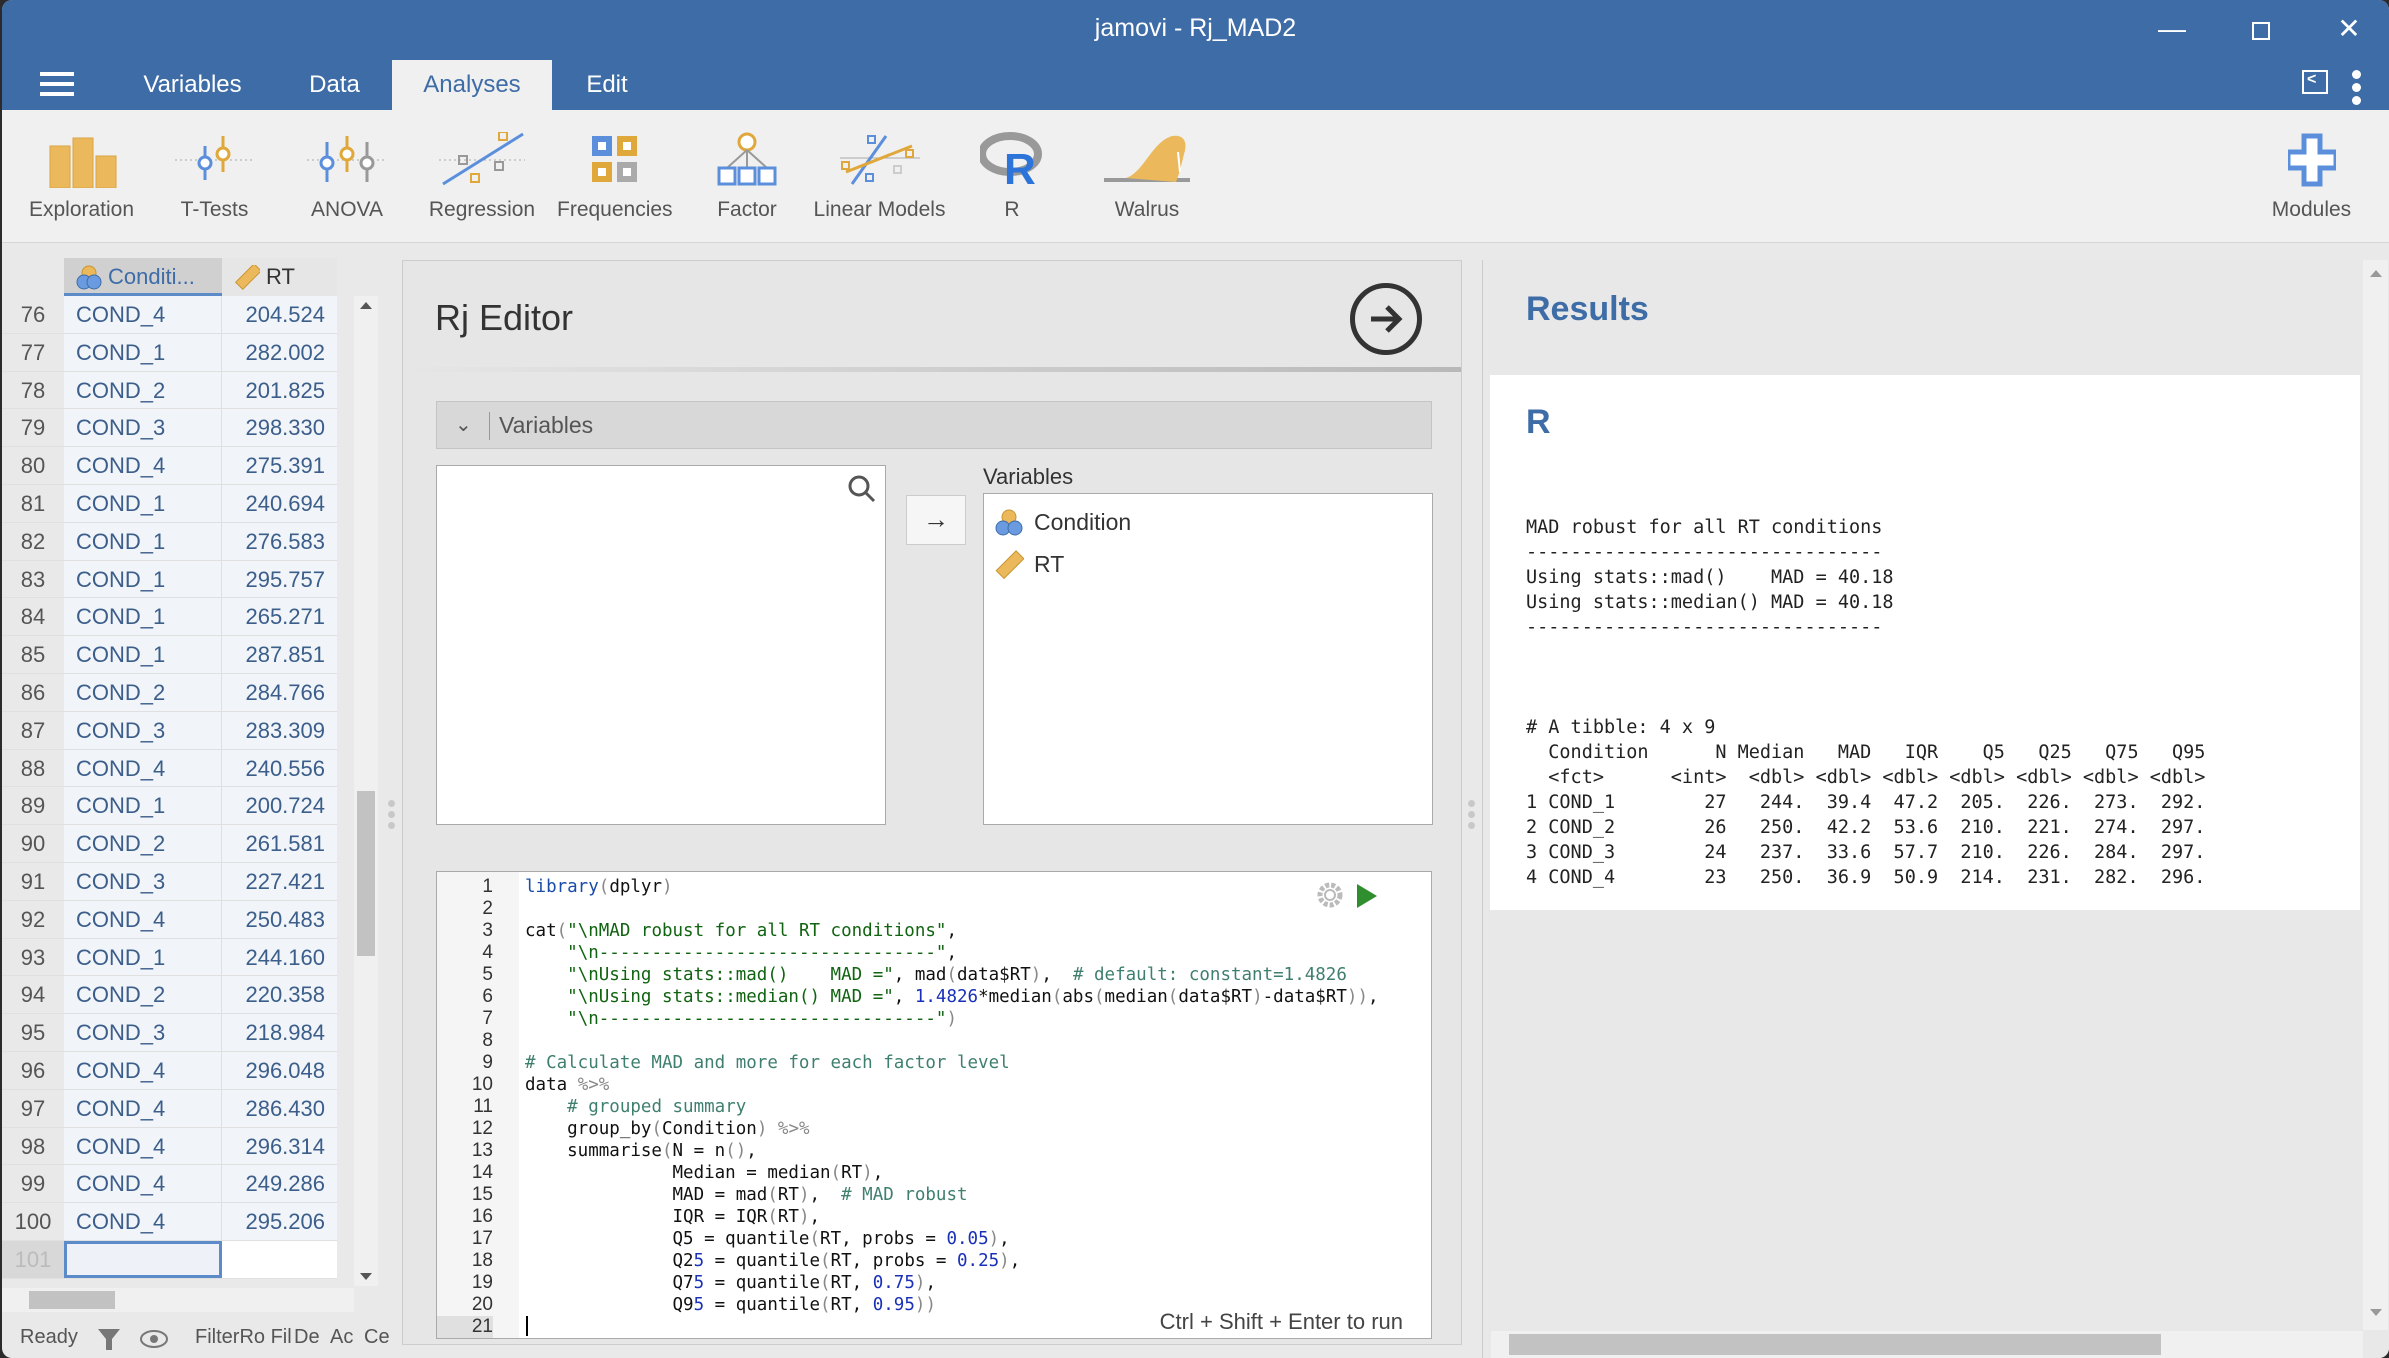 This screenshot has height=1358, width=2389. I want to click on cell-rt: 250.483, so click(279, 919).